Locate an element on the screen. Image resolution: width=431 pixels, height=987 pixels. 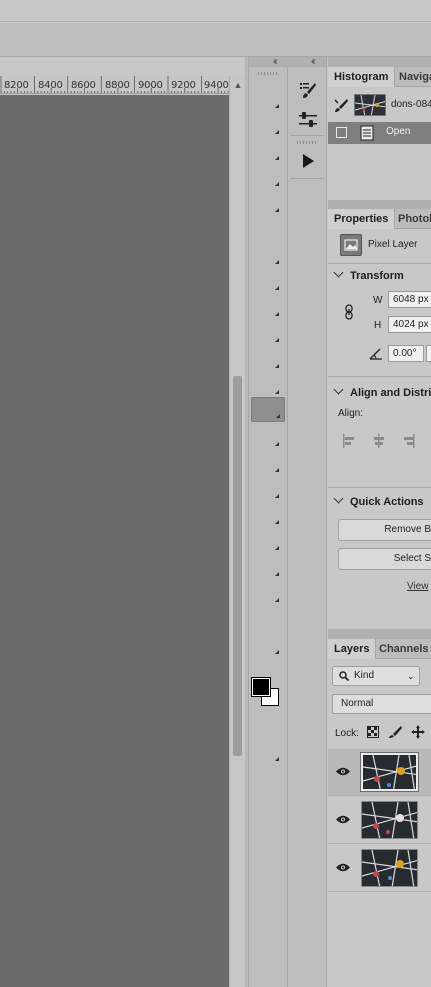
pixel-layer-icon is located at coordinates (351, 245).